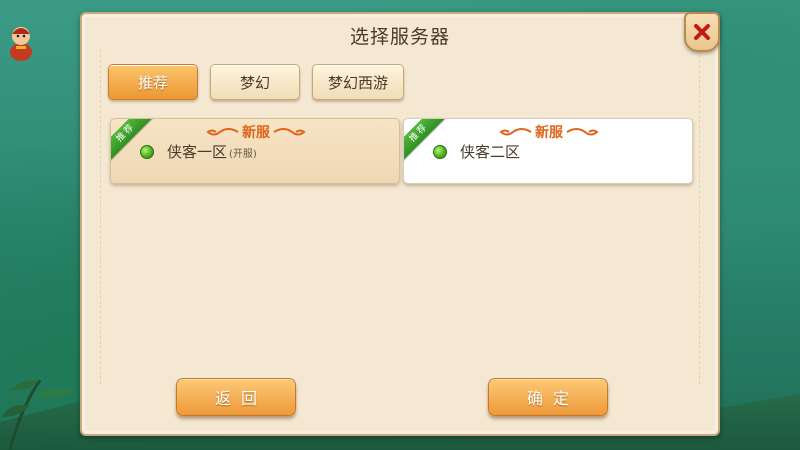 The image size is (800, 450). I want to click on server-note: (开服), so click(243, 154).